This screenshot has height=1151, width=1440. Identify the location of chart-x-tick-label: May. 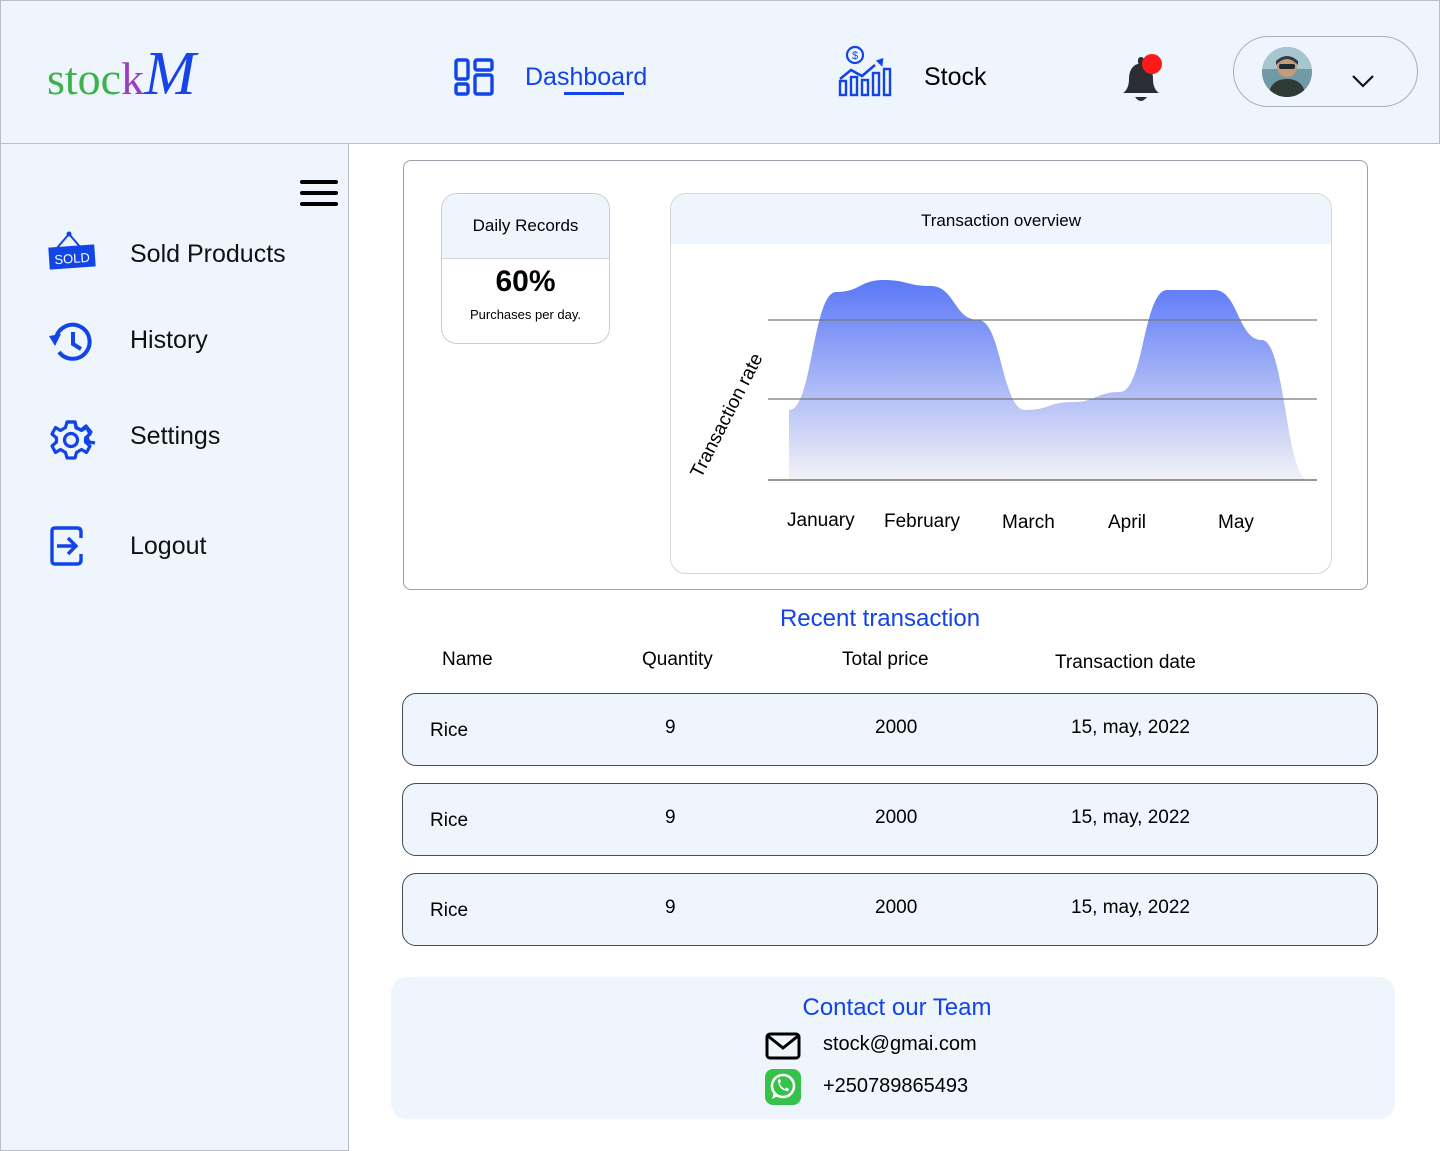
(1236, 522).